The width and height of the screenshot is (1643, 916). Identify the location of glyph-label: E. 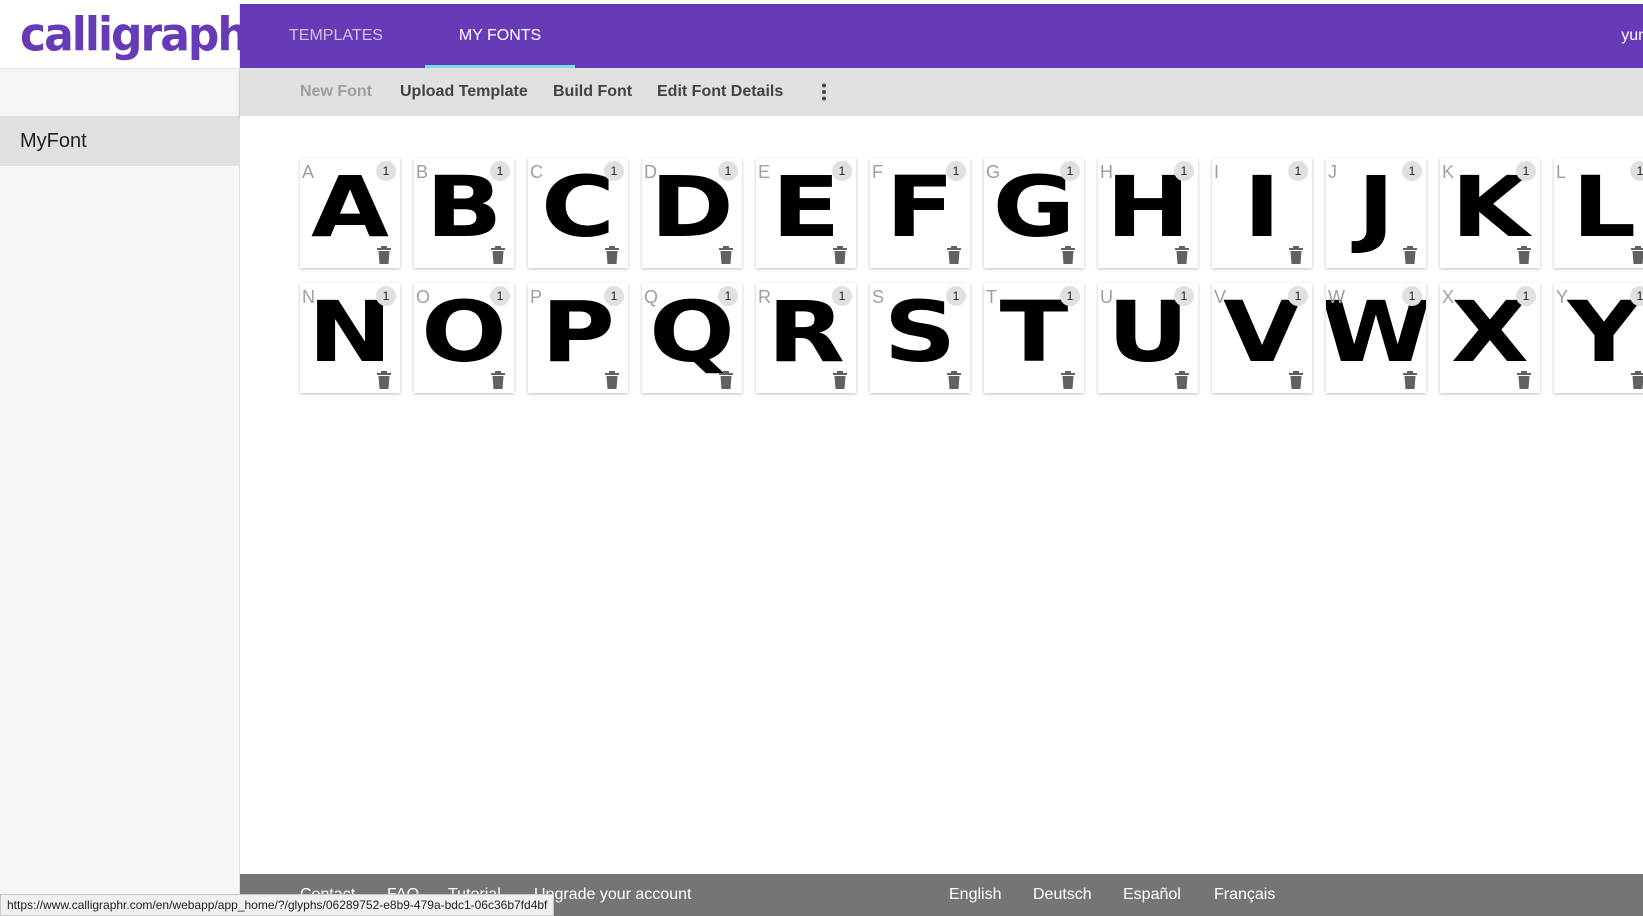
(764, 172).